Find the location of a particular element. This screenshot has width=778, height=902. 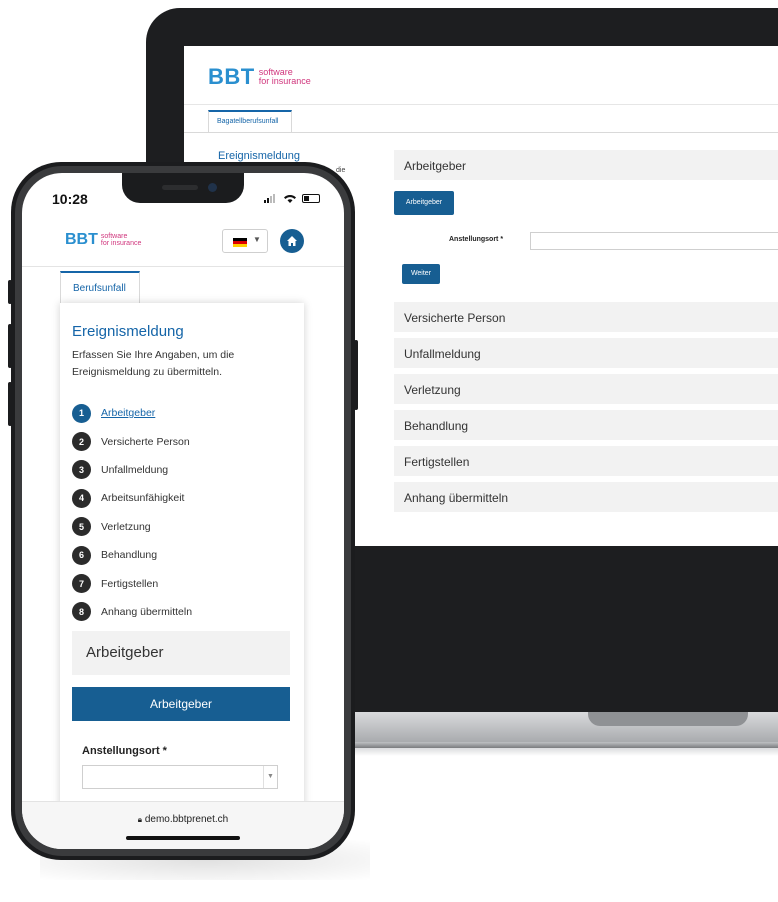

german-flag-icon is located at coordinates (240, 242).